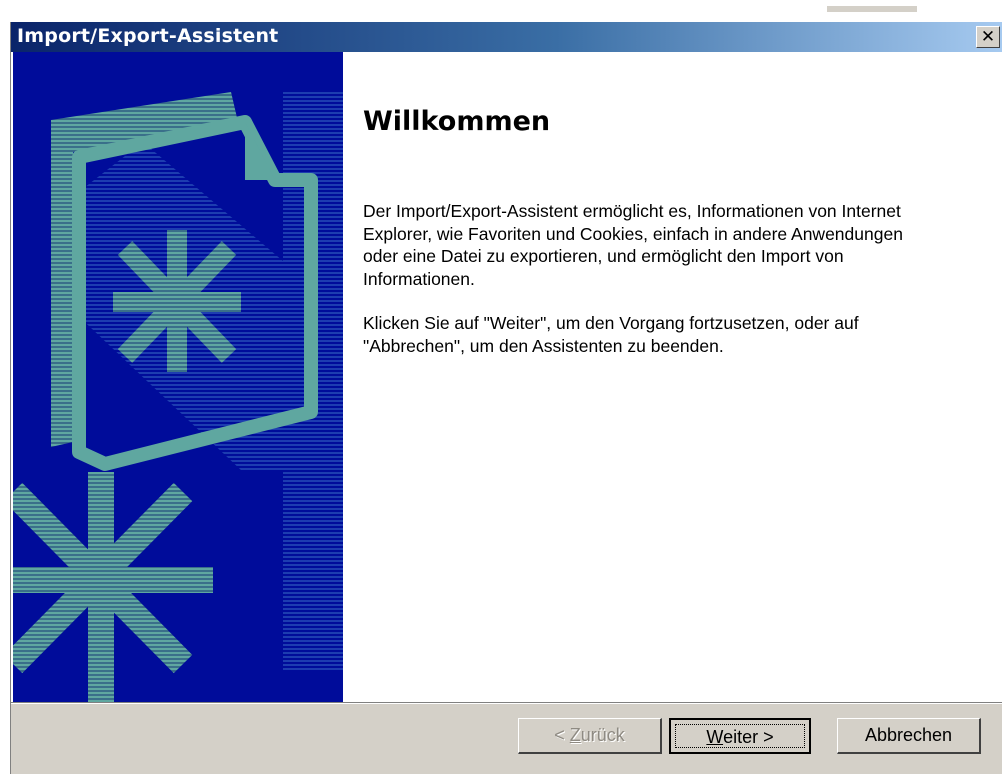 The image size is (1002, 774). I want to click on back-button-label: urück, so click(602, 735).